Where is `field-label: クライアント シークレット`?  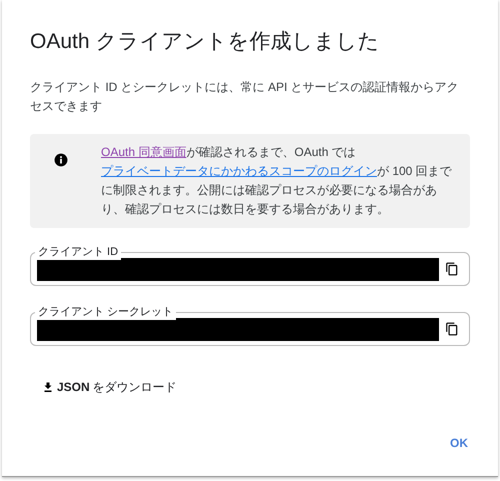 field-label: クライアント シークレット is located at coordinates (105, 312).